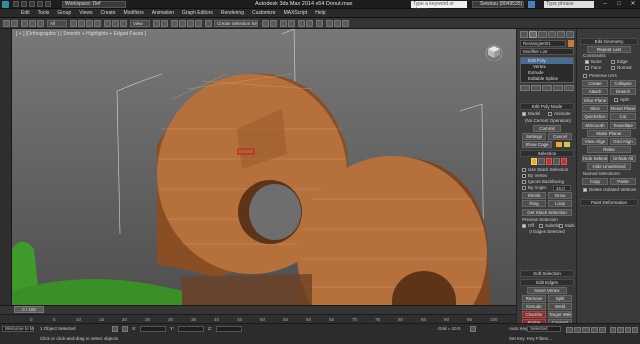 The height and width of the screenshot is (344, 640). What do you see at coordinates (32, 4) in the screenshot?
I see `save-file-icon` at bounding box center [32, 4].